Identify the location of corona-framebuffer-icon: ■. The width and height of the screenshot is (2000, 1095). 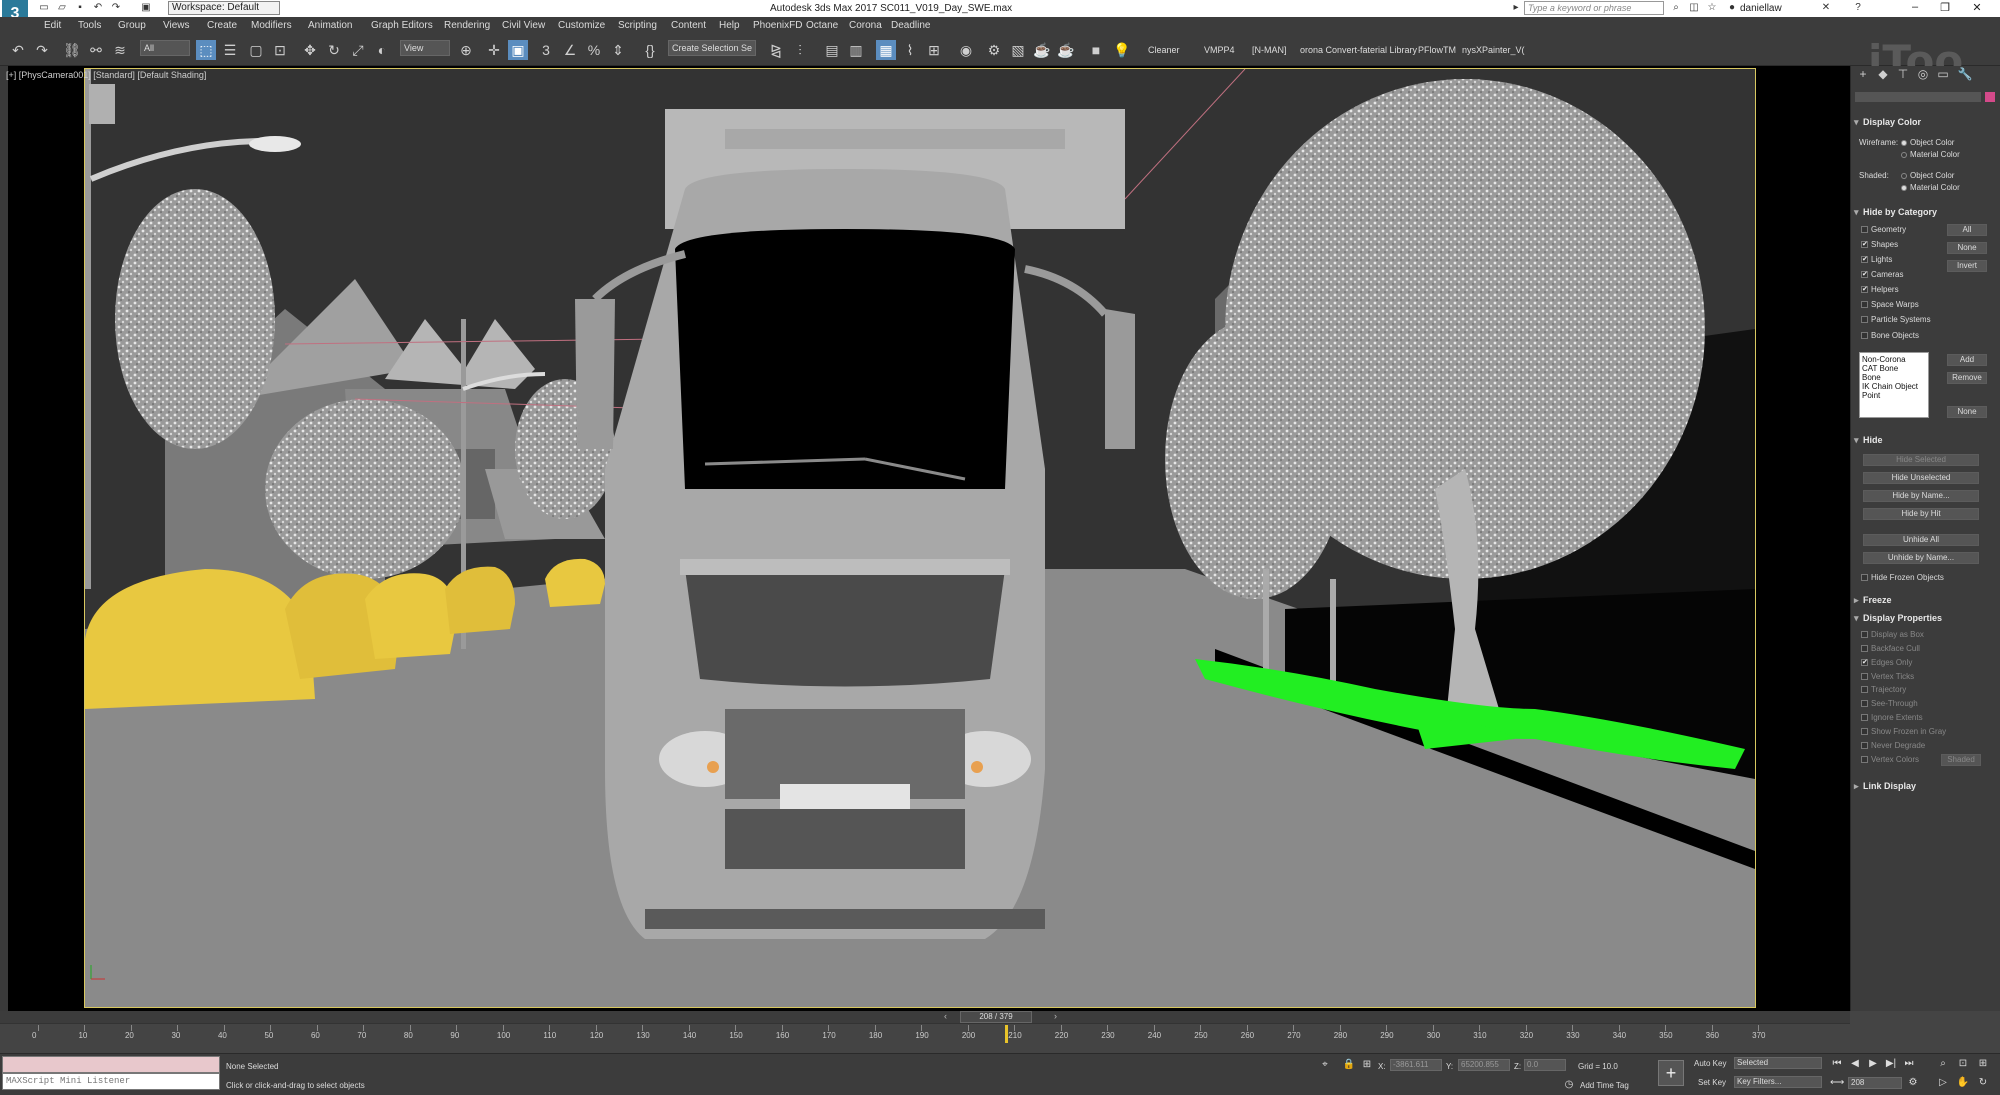
(1096, 50).